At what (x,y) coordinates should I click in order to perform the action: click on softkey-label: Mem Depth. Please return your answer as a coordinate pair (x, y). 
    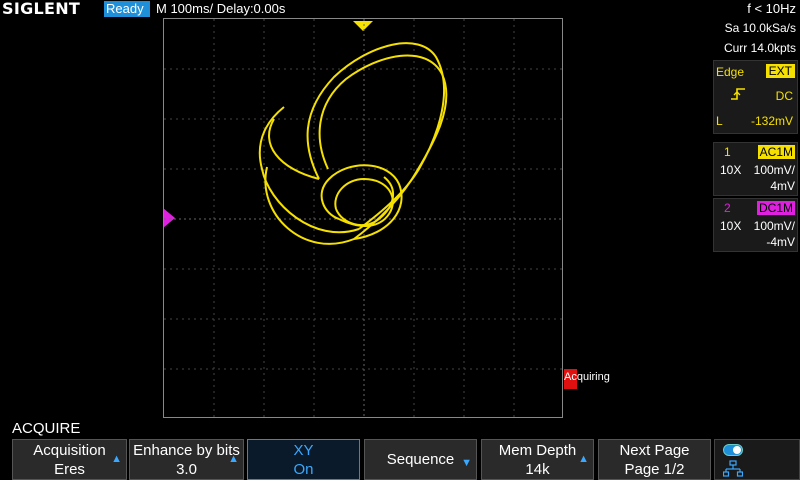
    Looking at the image, I should click on (537, 450).